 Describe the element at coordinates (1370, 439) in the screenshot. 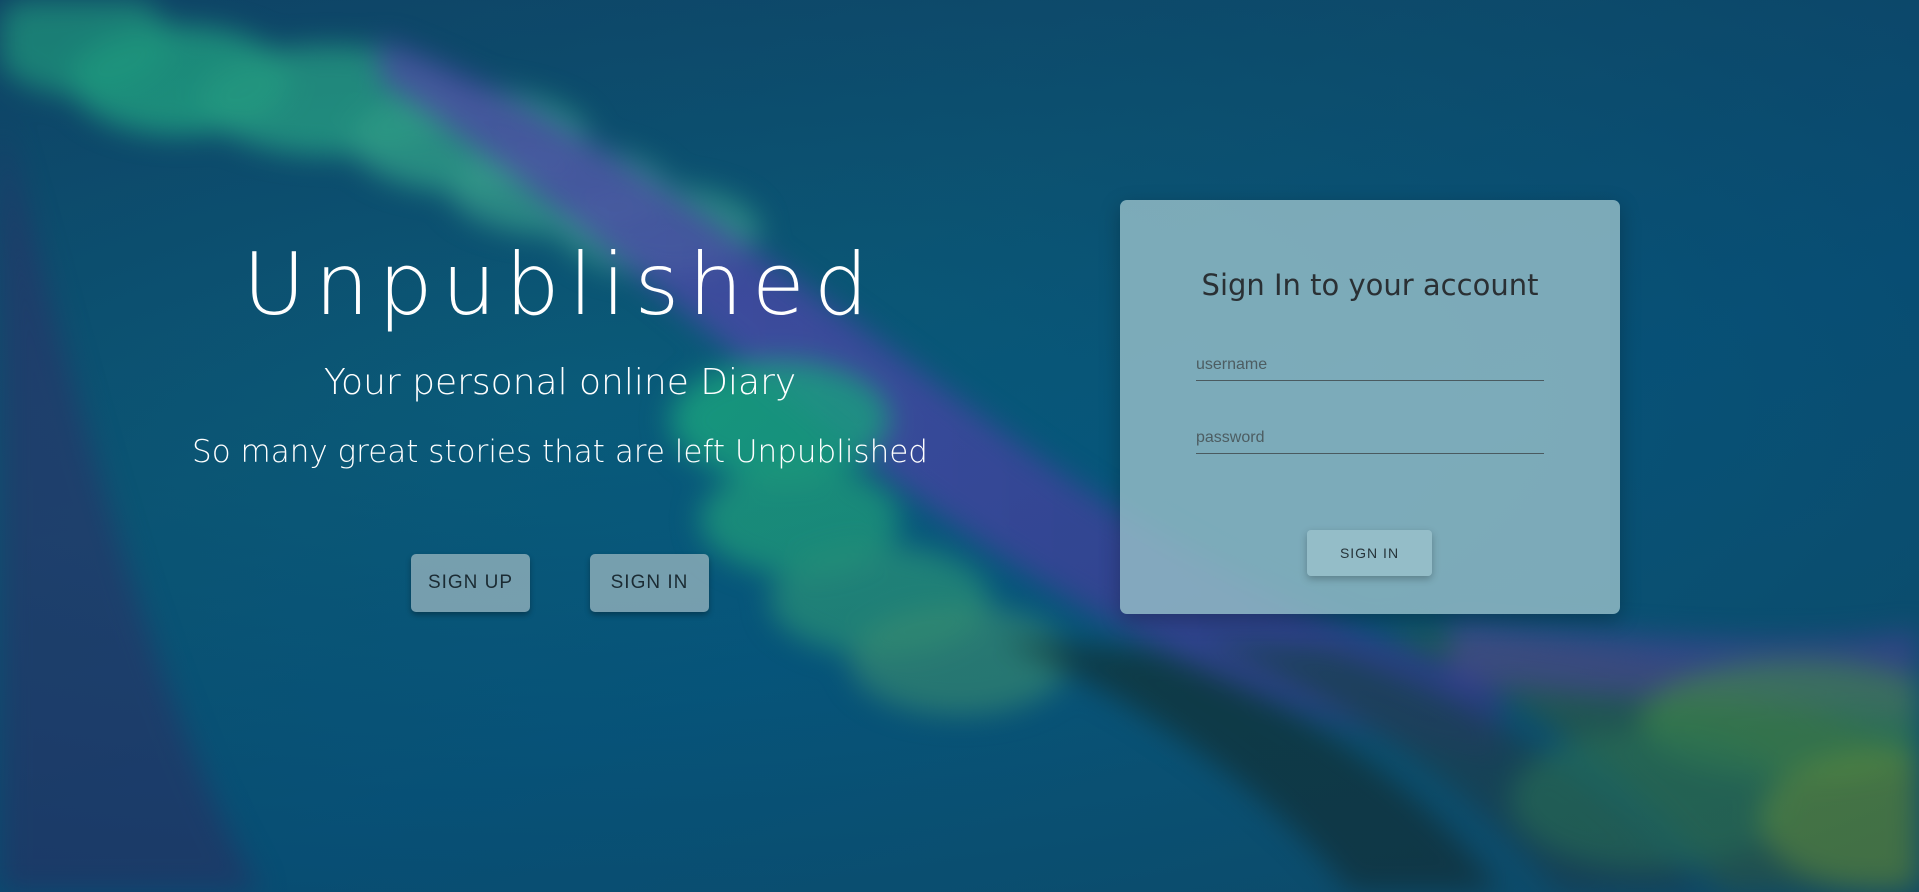

I see `password-field` at that location.